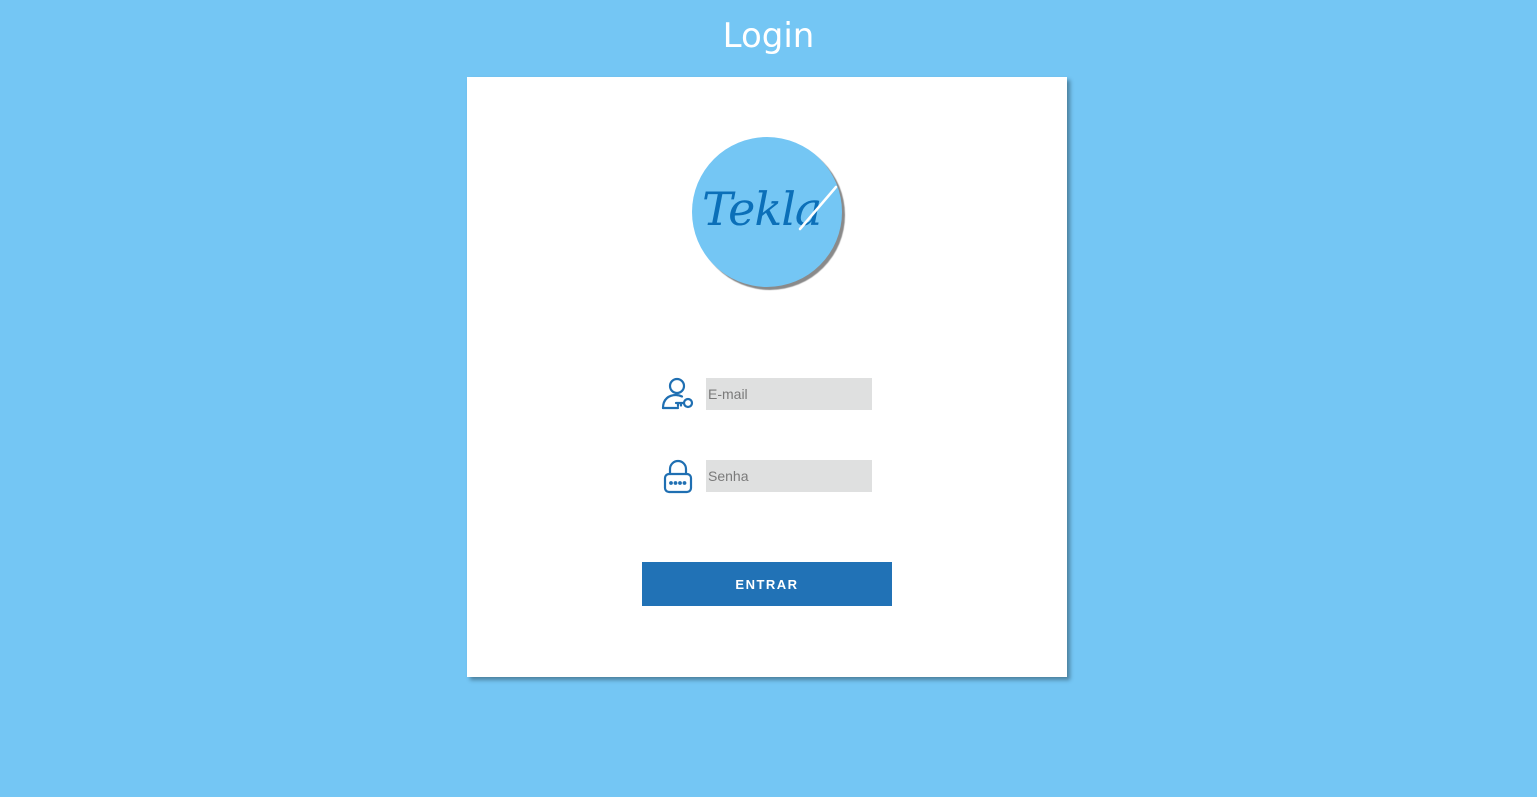 The height and width of the screenshot is (797, 1537). What do you see at coordinates (789, 476) in the screenshot?
I see `password-input` at bounding box center [789, 476].